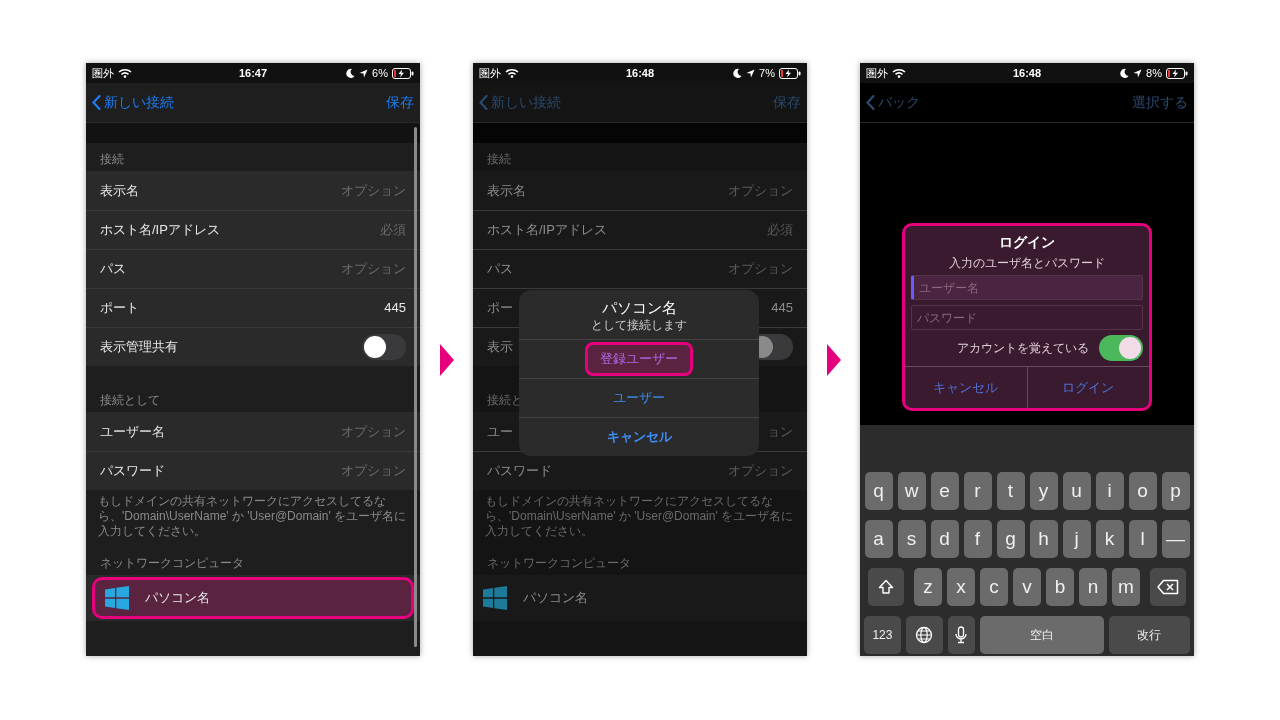 The image size is (1280, 720). I want to click on login-button: ログイン, so click(1087, 387).